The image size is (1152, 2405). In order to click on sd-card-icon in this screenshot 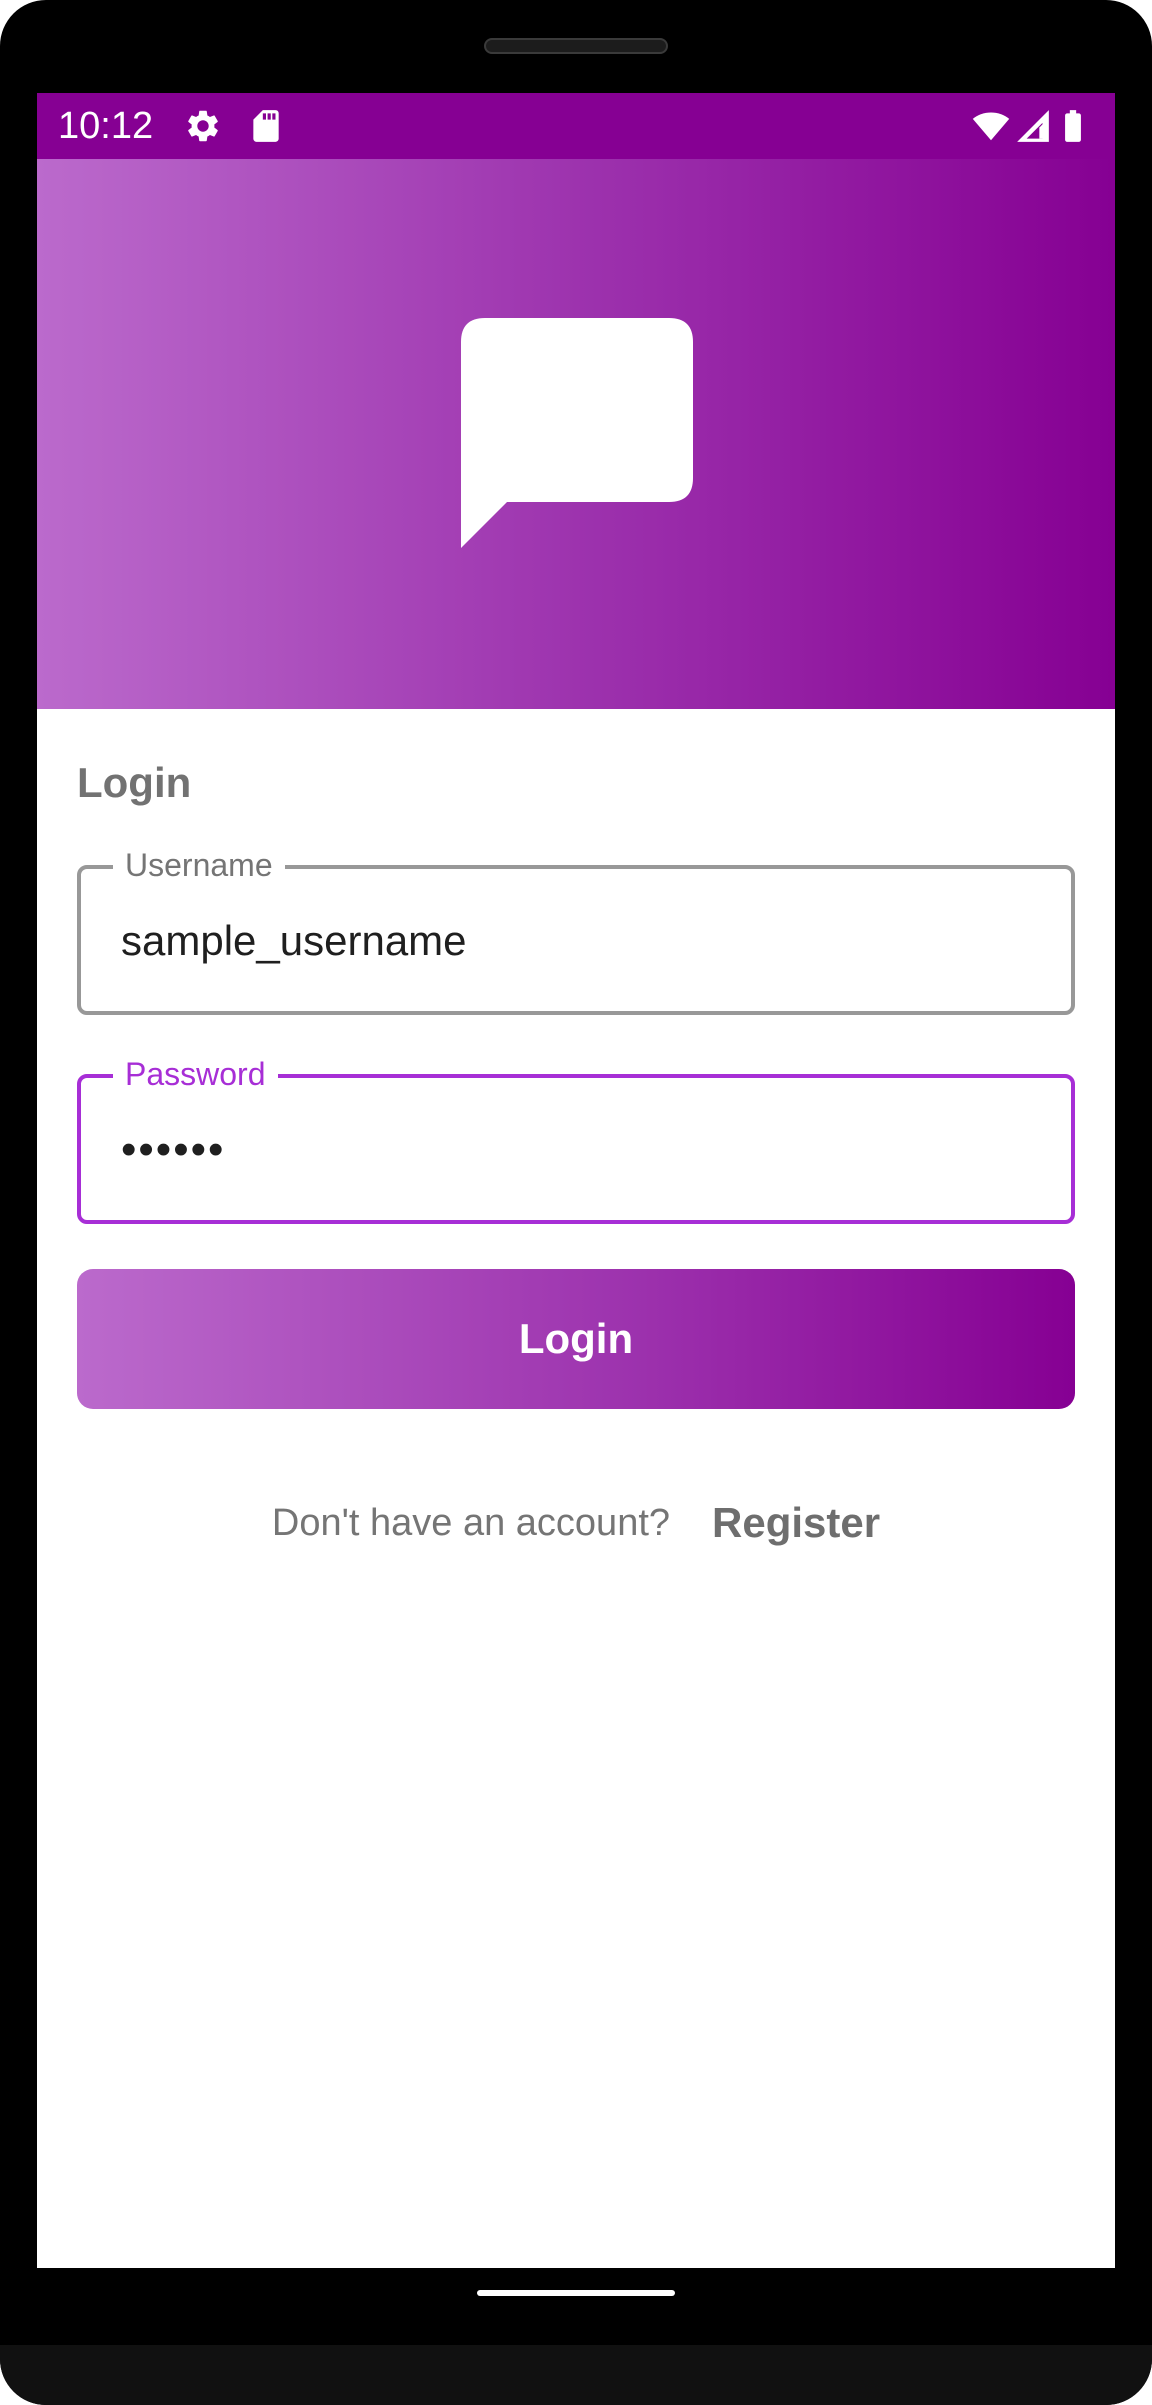, I will do `click(266, 126)`.